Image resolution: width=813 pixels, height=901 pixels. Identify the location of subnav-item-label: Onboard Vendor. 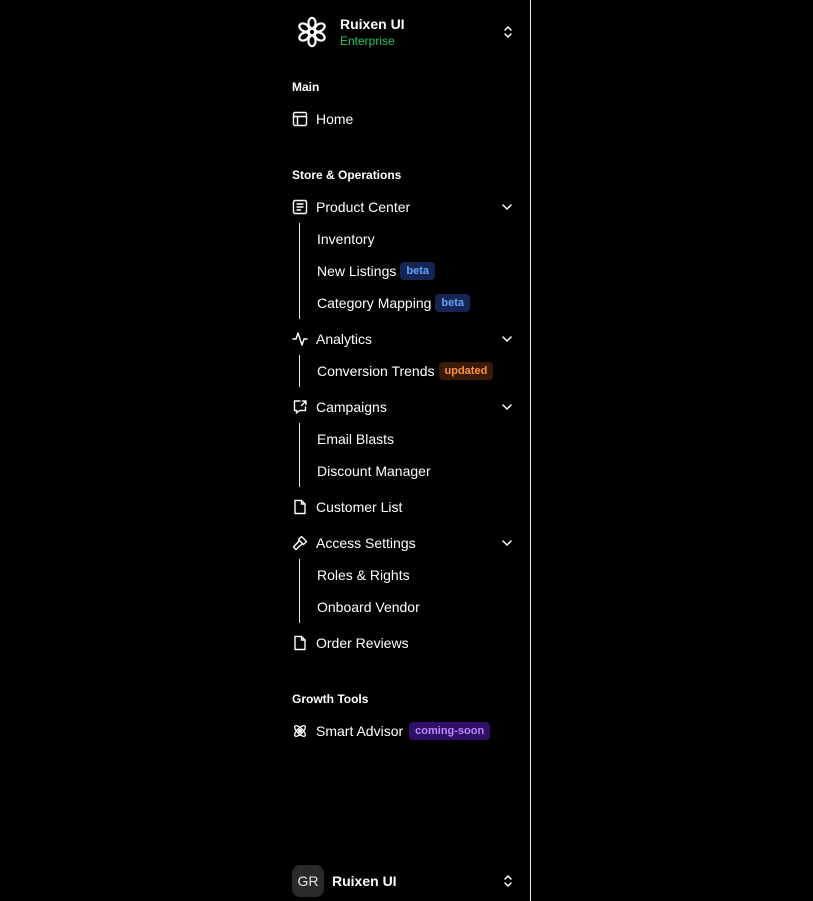
(368, 607).